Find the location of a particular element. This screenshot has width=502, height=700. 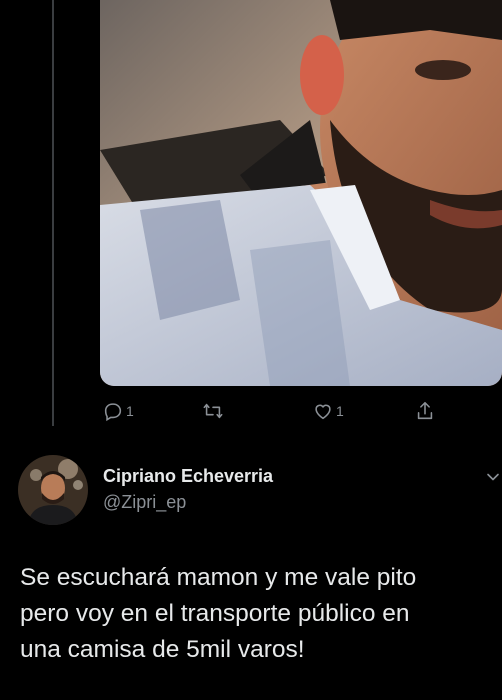

author-display-name: Cipriano Echeverria is located at coordinates (188, 476).